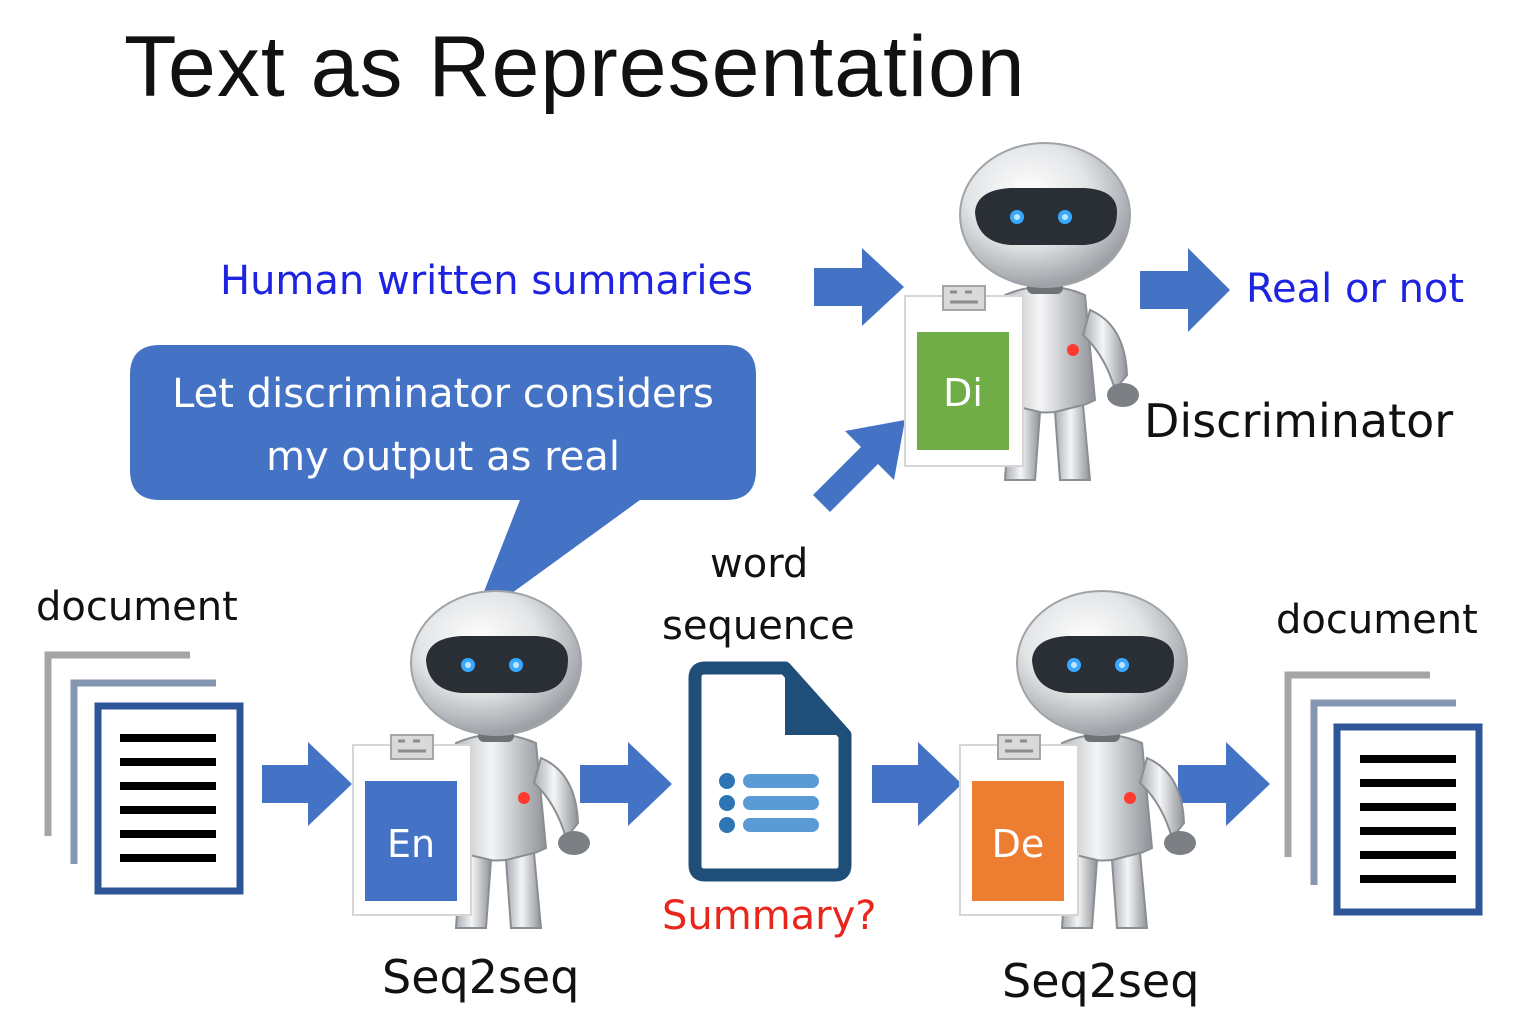 This screenshot has height=1021, width=1514. What do you see at coordinates (1355, 289) in the screenshot?
I see `real-or-not-label: Real or not` at bounding box center [1355, 289].